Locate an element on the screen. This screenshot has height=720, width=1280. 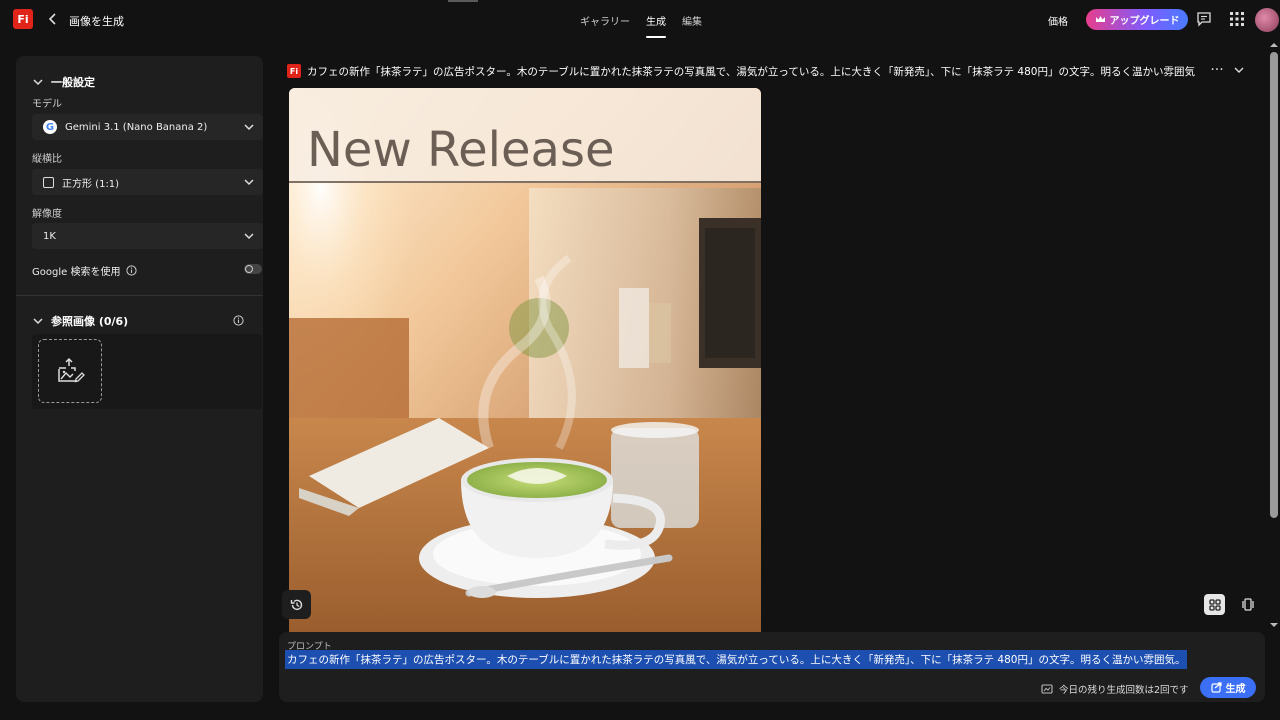
page-title: 画像を生成 is located at coordinates (96, 21).